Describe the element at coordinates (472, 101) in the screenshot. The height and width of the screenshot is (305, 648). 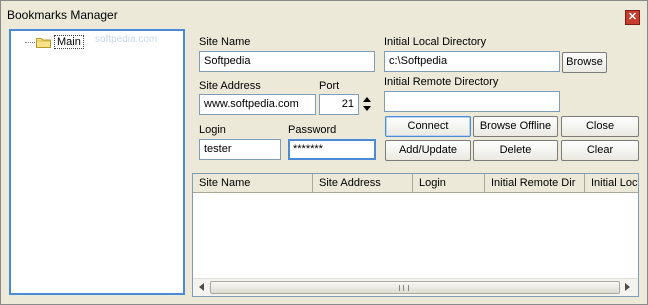
I see `remote-directory-field` at that location.